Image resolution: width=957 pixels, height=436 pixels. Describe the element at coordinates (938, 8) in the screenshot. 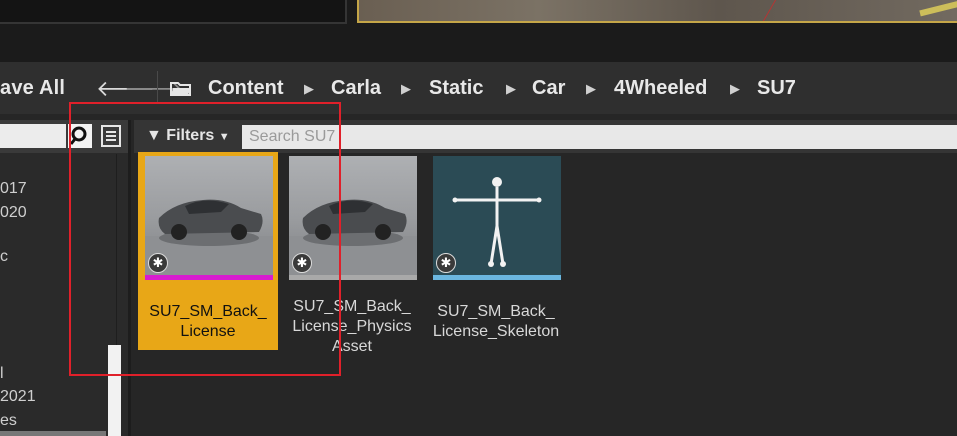

I see `road-marking` at that location.